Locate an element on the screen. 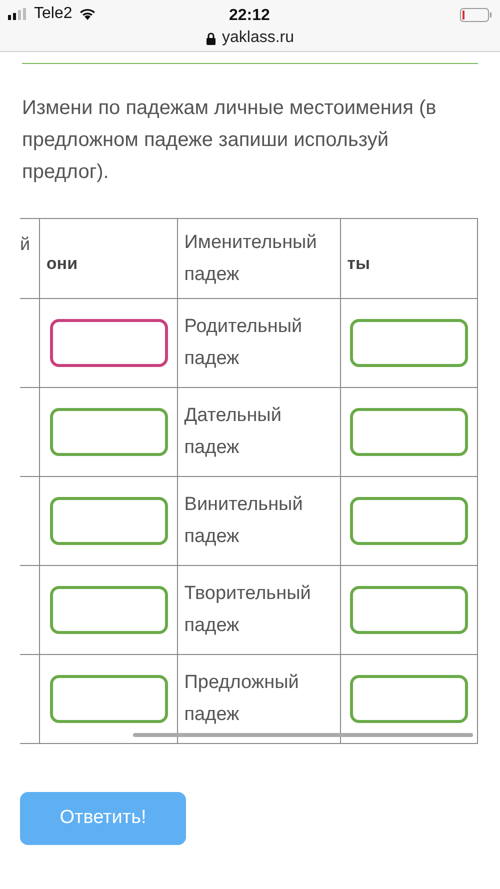  case-label: Предложный падеж is located at coordinates (241, 699).